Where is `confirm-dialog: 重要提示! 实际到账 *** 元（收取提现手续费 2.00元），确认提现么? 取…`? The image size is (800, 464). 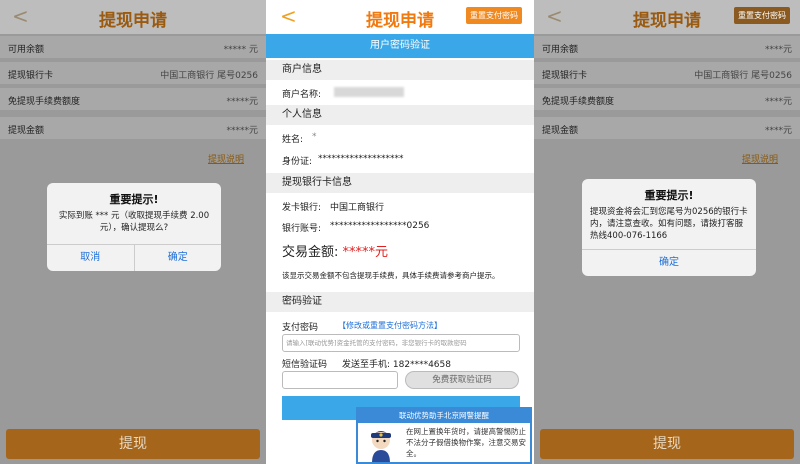 confirm-dialog: 重要提示! 实际到账 *** 元（收取提现手续费 2.00元），确认提现么? 取… is located at coordinates (134, 227).